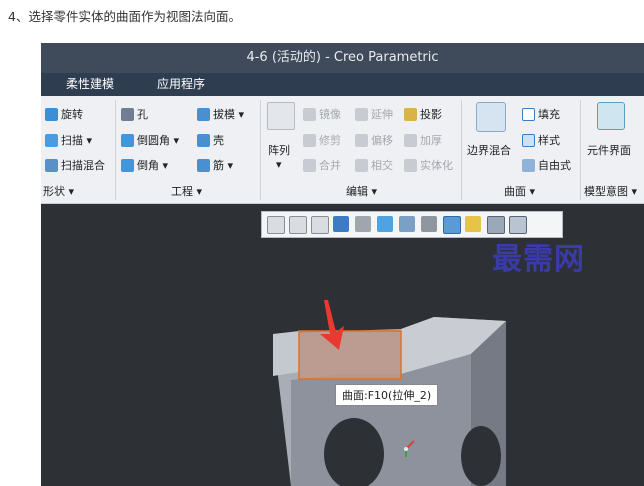  What do you see at coordinates (410, 140) in the screenshot?
I see `thicken-icon` at bounding box center [410, 140].